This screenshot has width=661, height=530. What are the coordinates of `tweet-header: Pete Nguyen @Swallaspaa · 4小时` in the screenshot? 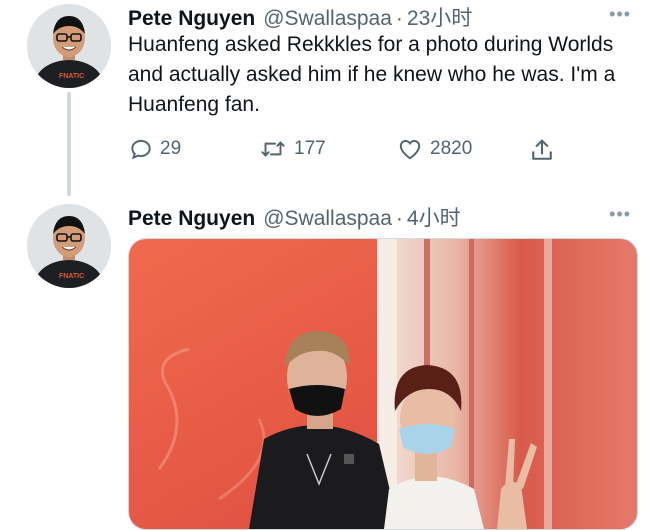 It's located at (294, 217).